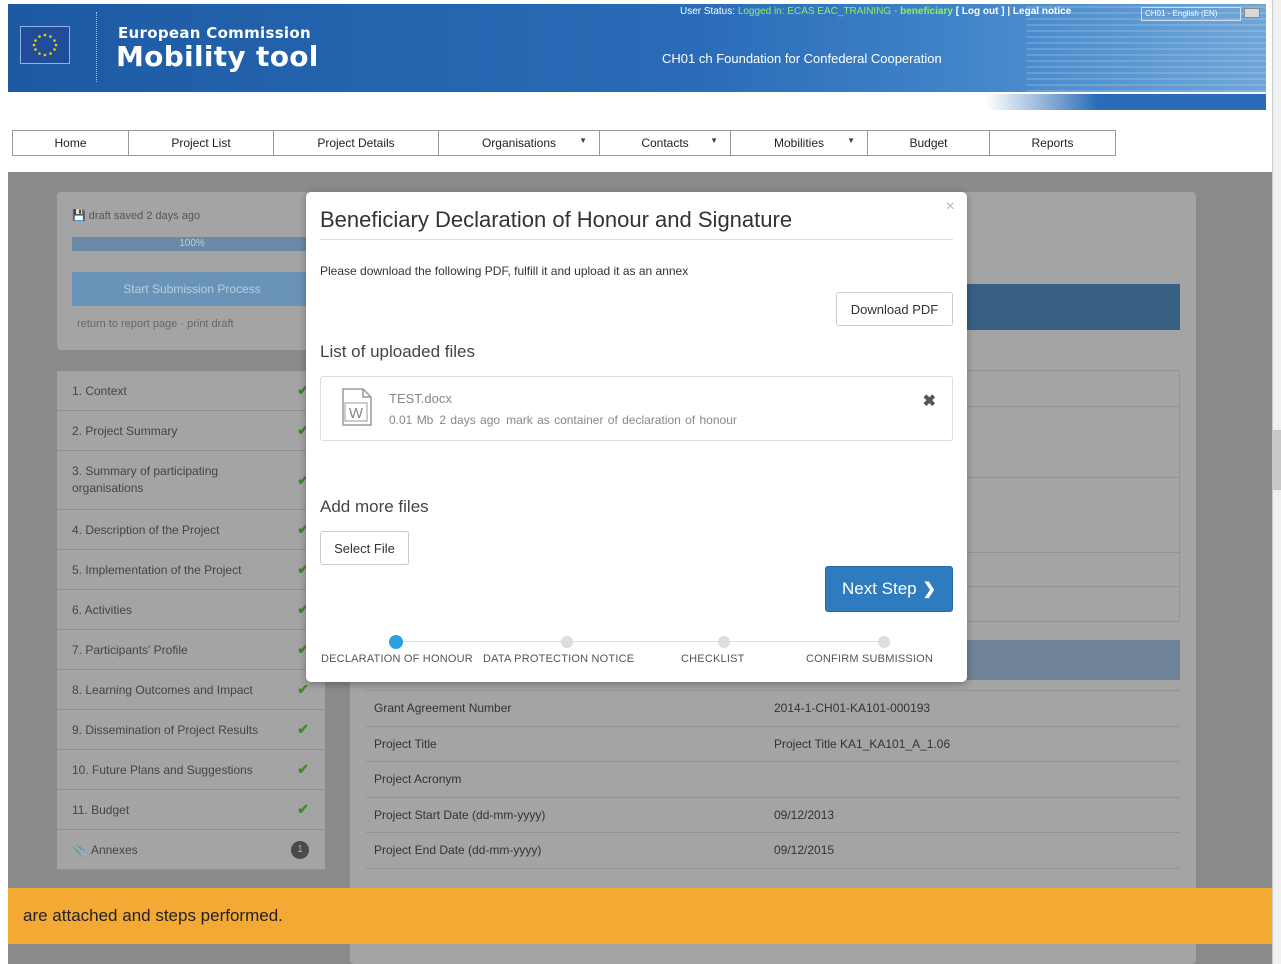  What do you see at coordinates (870, 659) in the screenshot?
I see `wizard-step-label: CONFIRM SUBMISSION` at bounding box center [870, 659].